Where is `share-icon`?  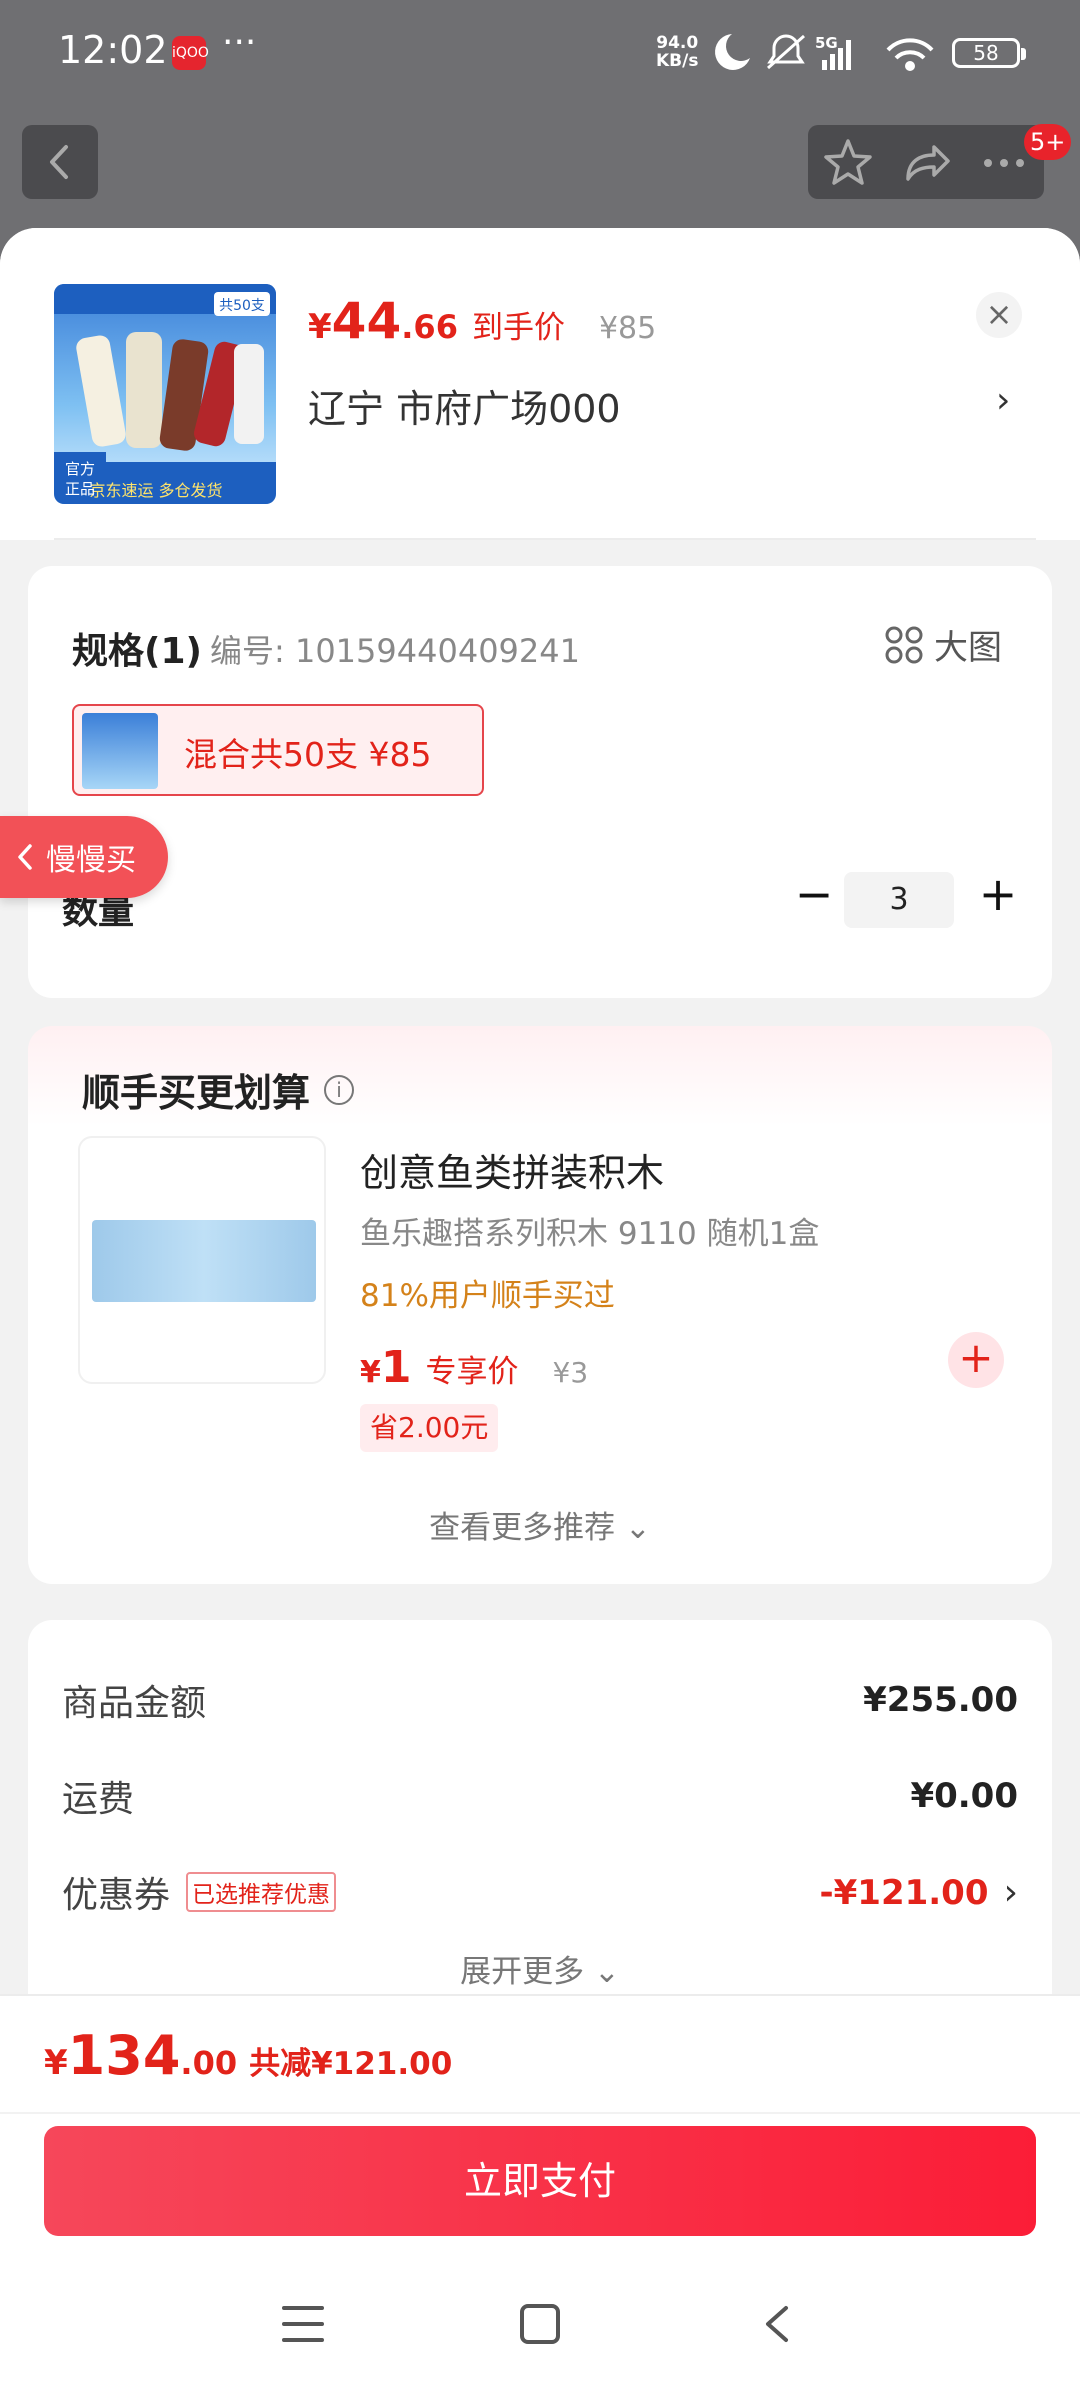 share-icon is located at coordinates (928, 163).